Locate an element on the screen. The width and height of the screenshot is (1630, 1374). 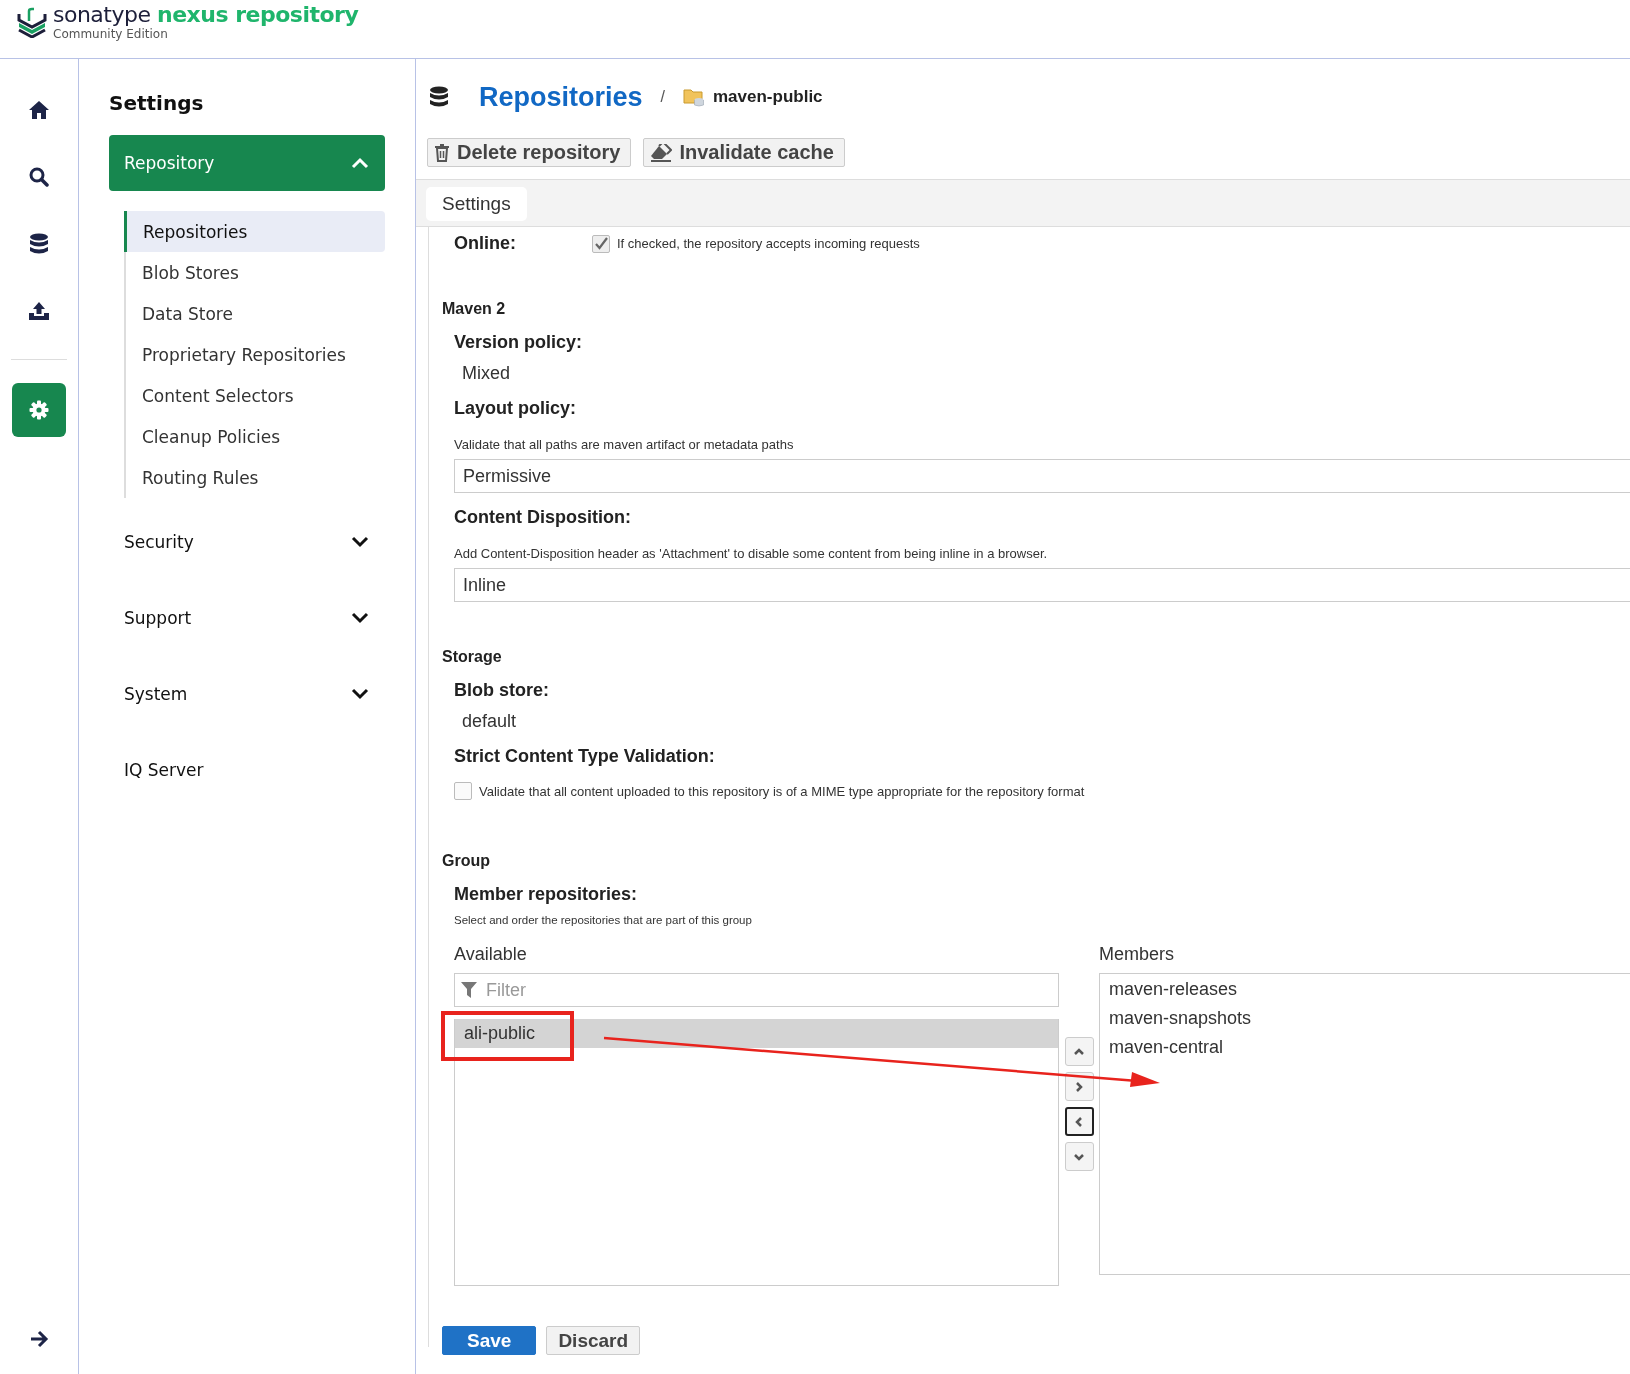
section-title: Maven 2 is located at coordinates (474, 309).